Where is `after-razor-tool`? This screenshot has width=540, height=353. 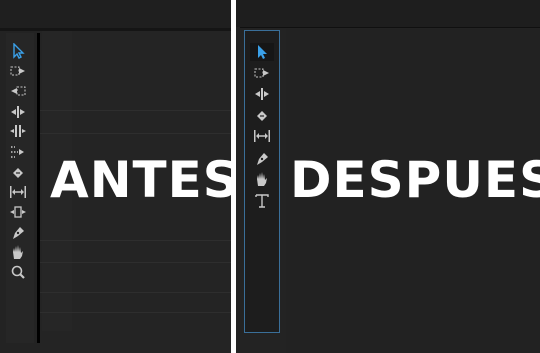 after-razor-tool is located at coordinates (262, 115).